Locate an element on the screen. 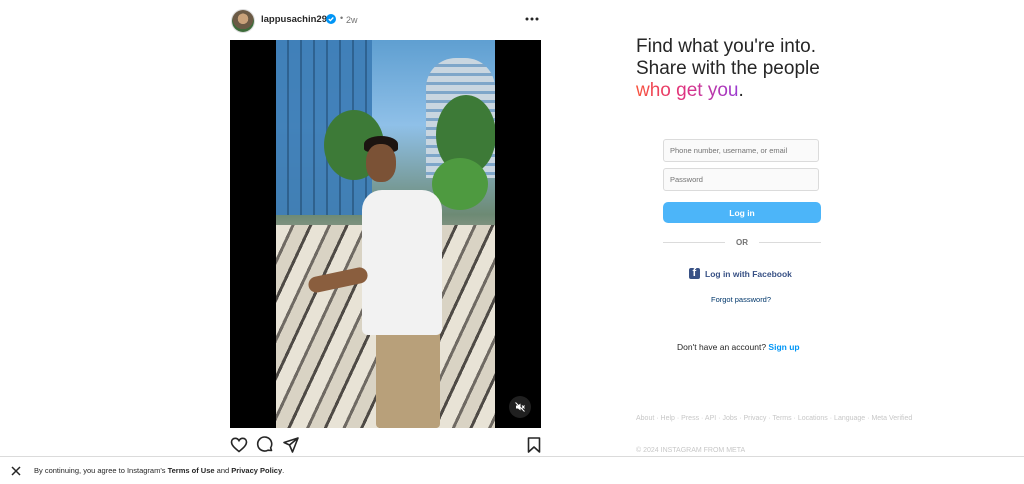 The image size is (1024, 484). footer-link-help: Help is located at coordinates (668, 418).